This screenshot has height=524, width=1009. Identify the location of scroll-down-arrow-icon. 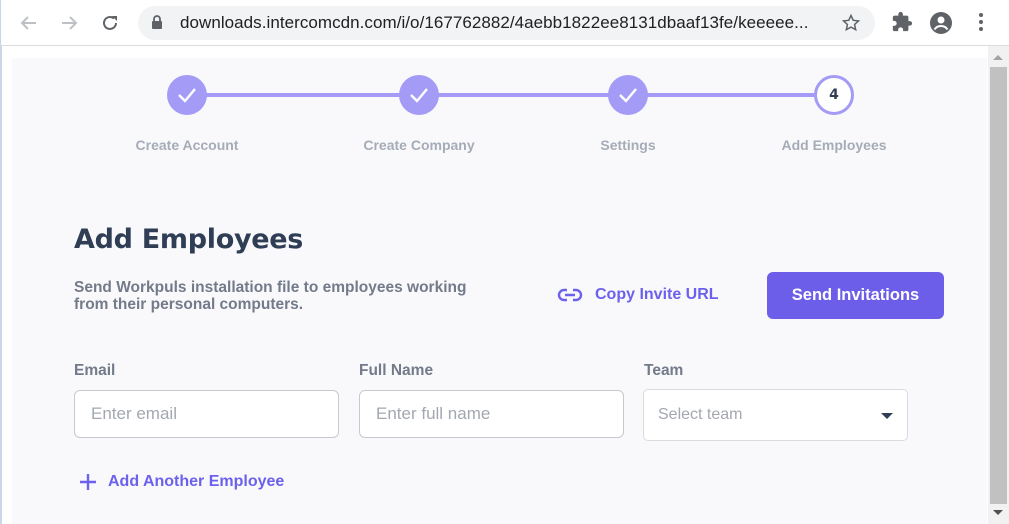
(998, 512).